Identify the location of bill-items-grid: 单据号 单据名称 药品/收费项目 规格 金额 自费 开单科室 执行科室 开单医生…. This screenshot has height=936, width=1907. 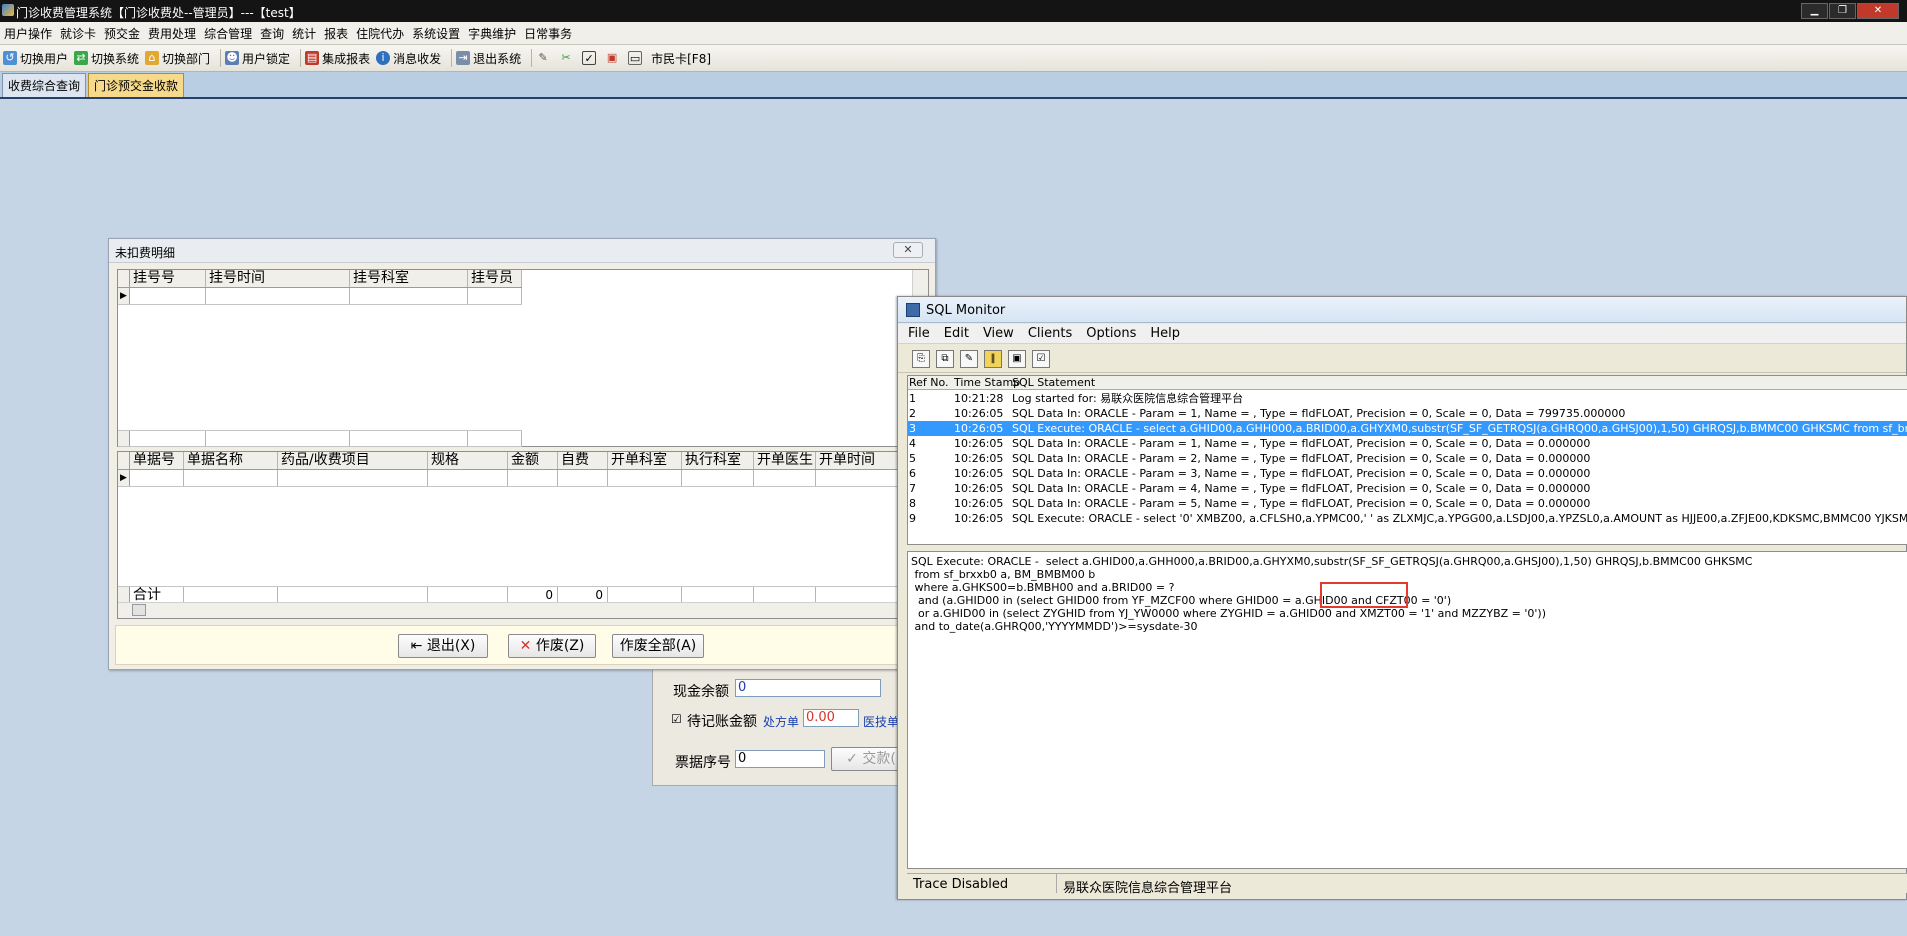
(523, 535).